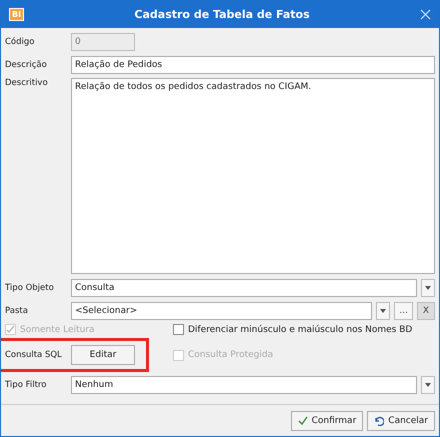 This screenshot has width=440, height=437. What do you see at coordinates (244, 385) in the screenshot?
I see `filter-type-field: Nenhum` at bounding box center [244, 385].